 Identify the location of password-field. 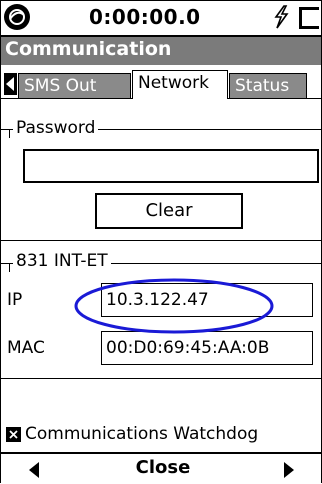
(171, 166).